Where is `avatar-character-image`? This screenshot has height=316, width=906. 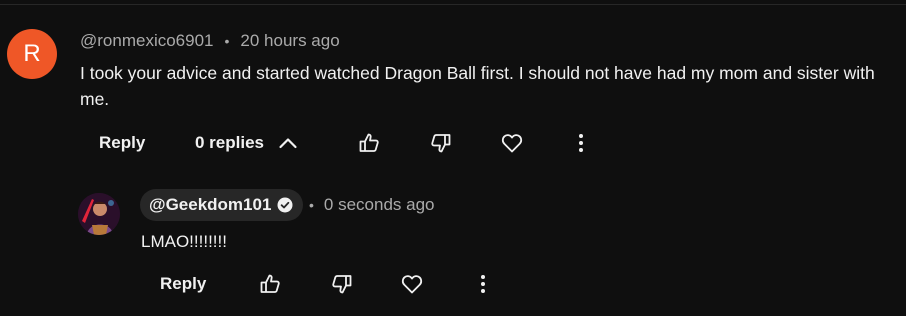
avatar-character-image is located at coordinates (99, 214).